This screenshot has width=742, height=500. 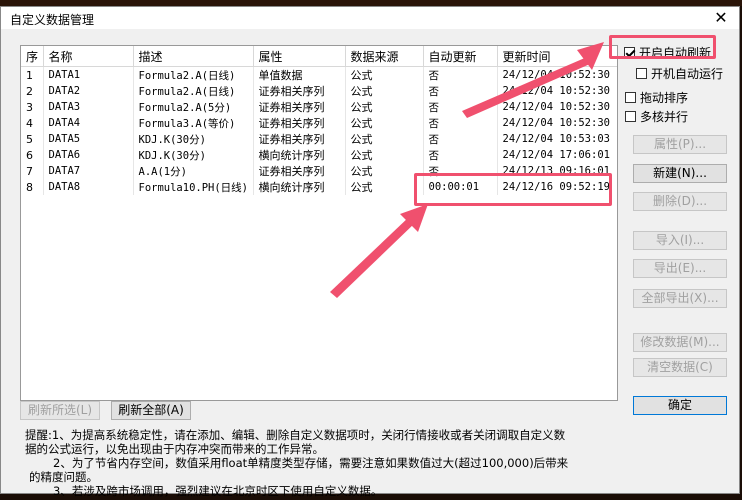 What do you see at coordinates (373, 257) in the screenshot?
I see `arrow-to-row8` at bounding box center [373, 257].